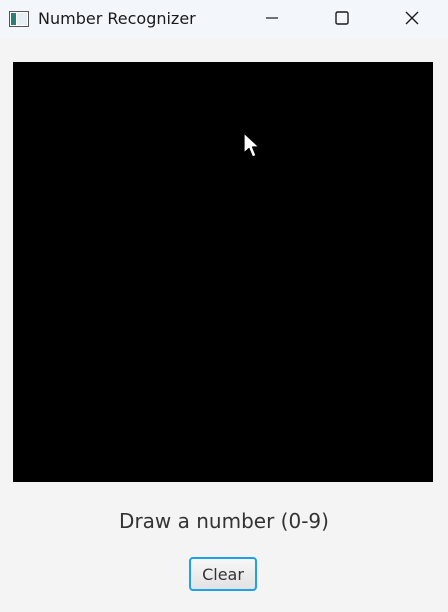 Image resolution: width=448 pixels, height=612 pixels. I want to click on maximize-button, so click(342, 19).